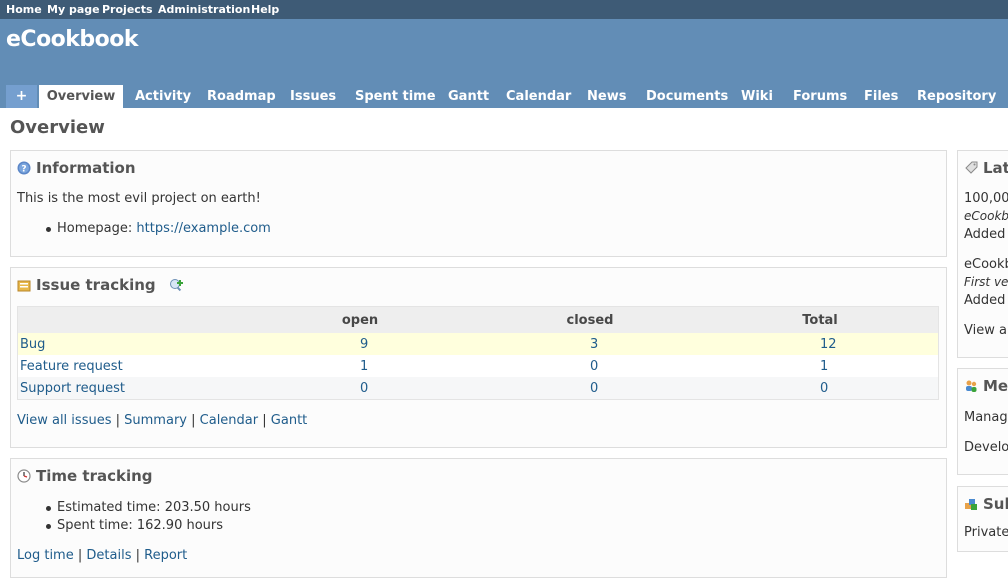 This screenshot has width=1008, height=578. What do you see at coordinates (72, 388) in the screenshot?
I see `tracker-support-request-link: Support request` at bounding box center [72, 388].